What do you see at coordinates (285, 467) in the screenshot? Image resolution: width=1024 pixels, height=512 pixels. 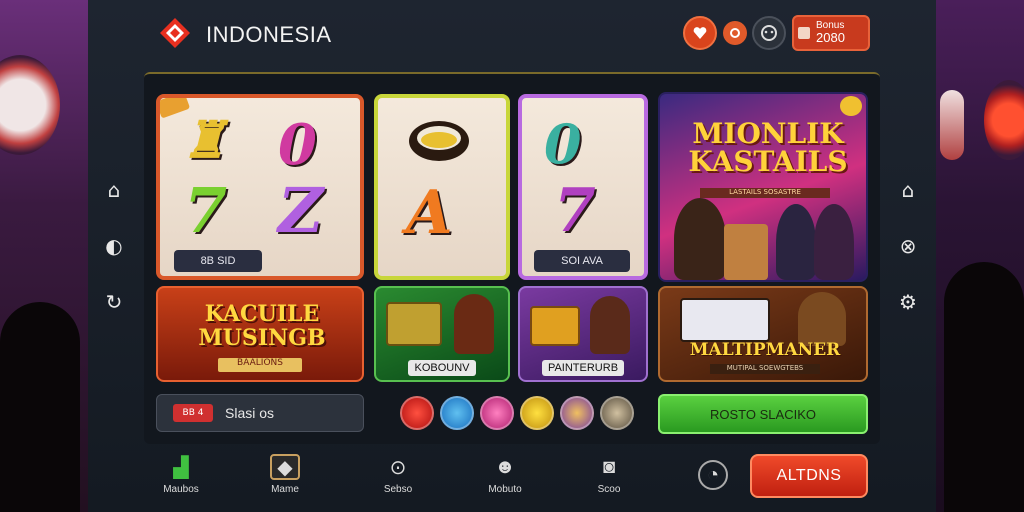 I see `cards-icon: ◆` at bounding box center [285, 467].